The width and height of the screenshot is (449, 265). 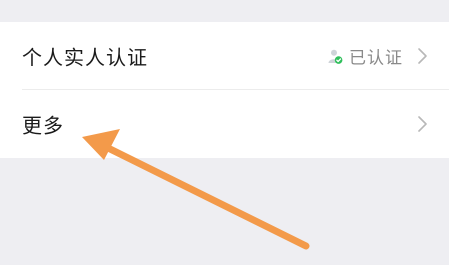 I want to click on verification-status: 已认证, so click(x=365, y=56).